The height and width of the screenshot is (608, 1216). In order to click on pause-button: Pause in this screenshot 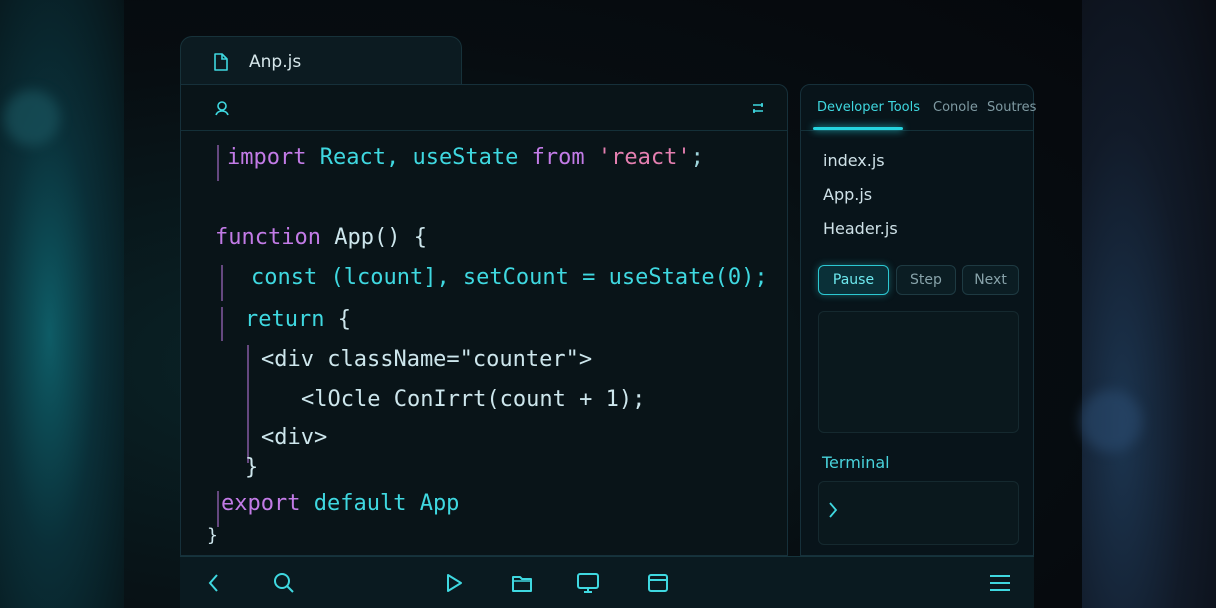, I will do `click(853, 280)`.